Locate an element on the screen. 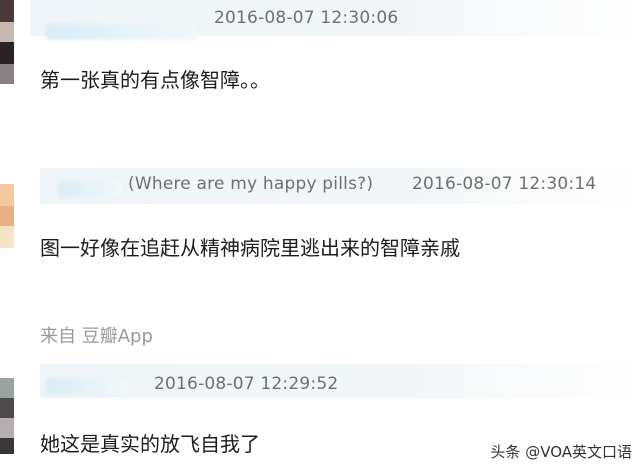  comment-source: 来自 豆瓣App is located at coordinates (96, 336).